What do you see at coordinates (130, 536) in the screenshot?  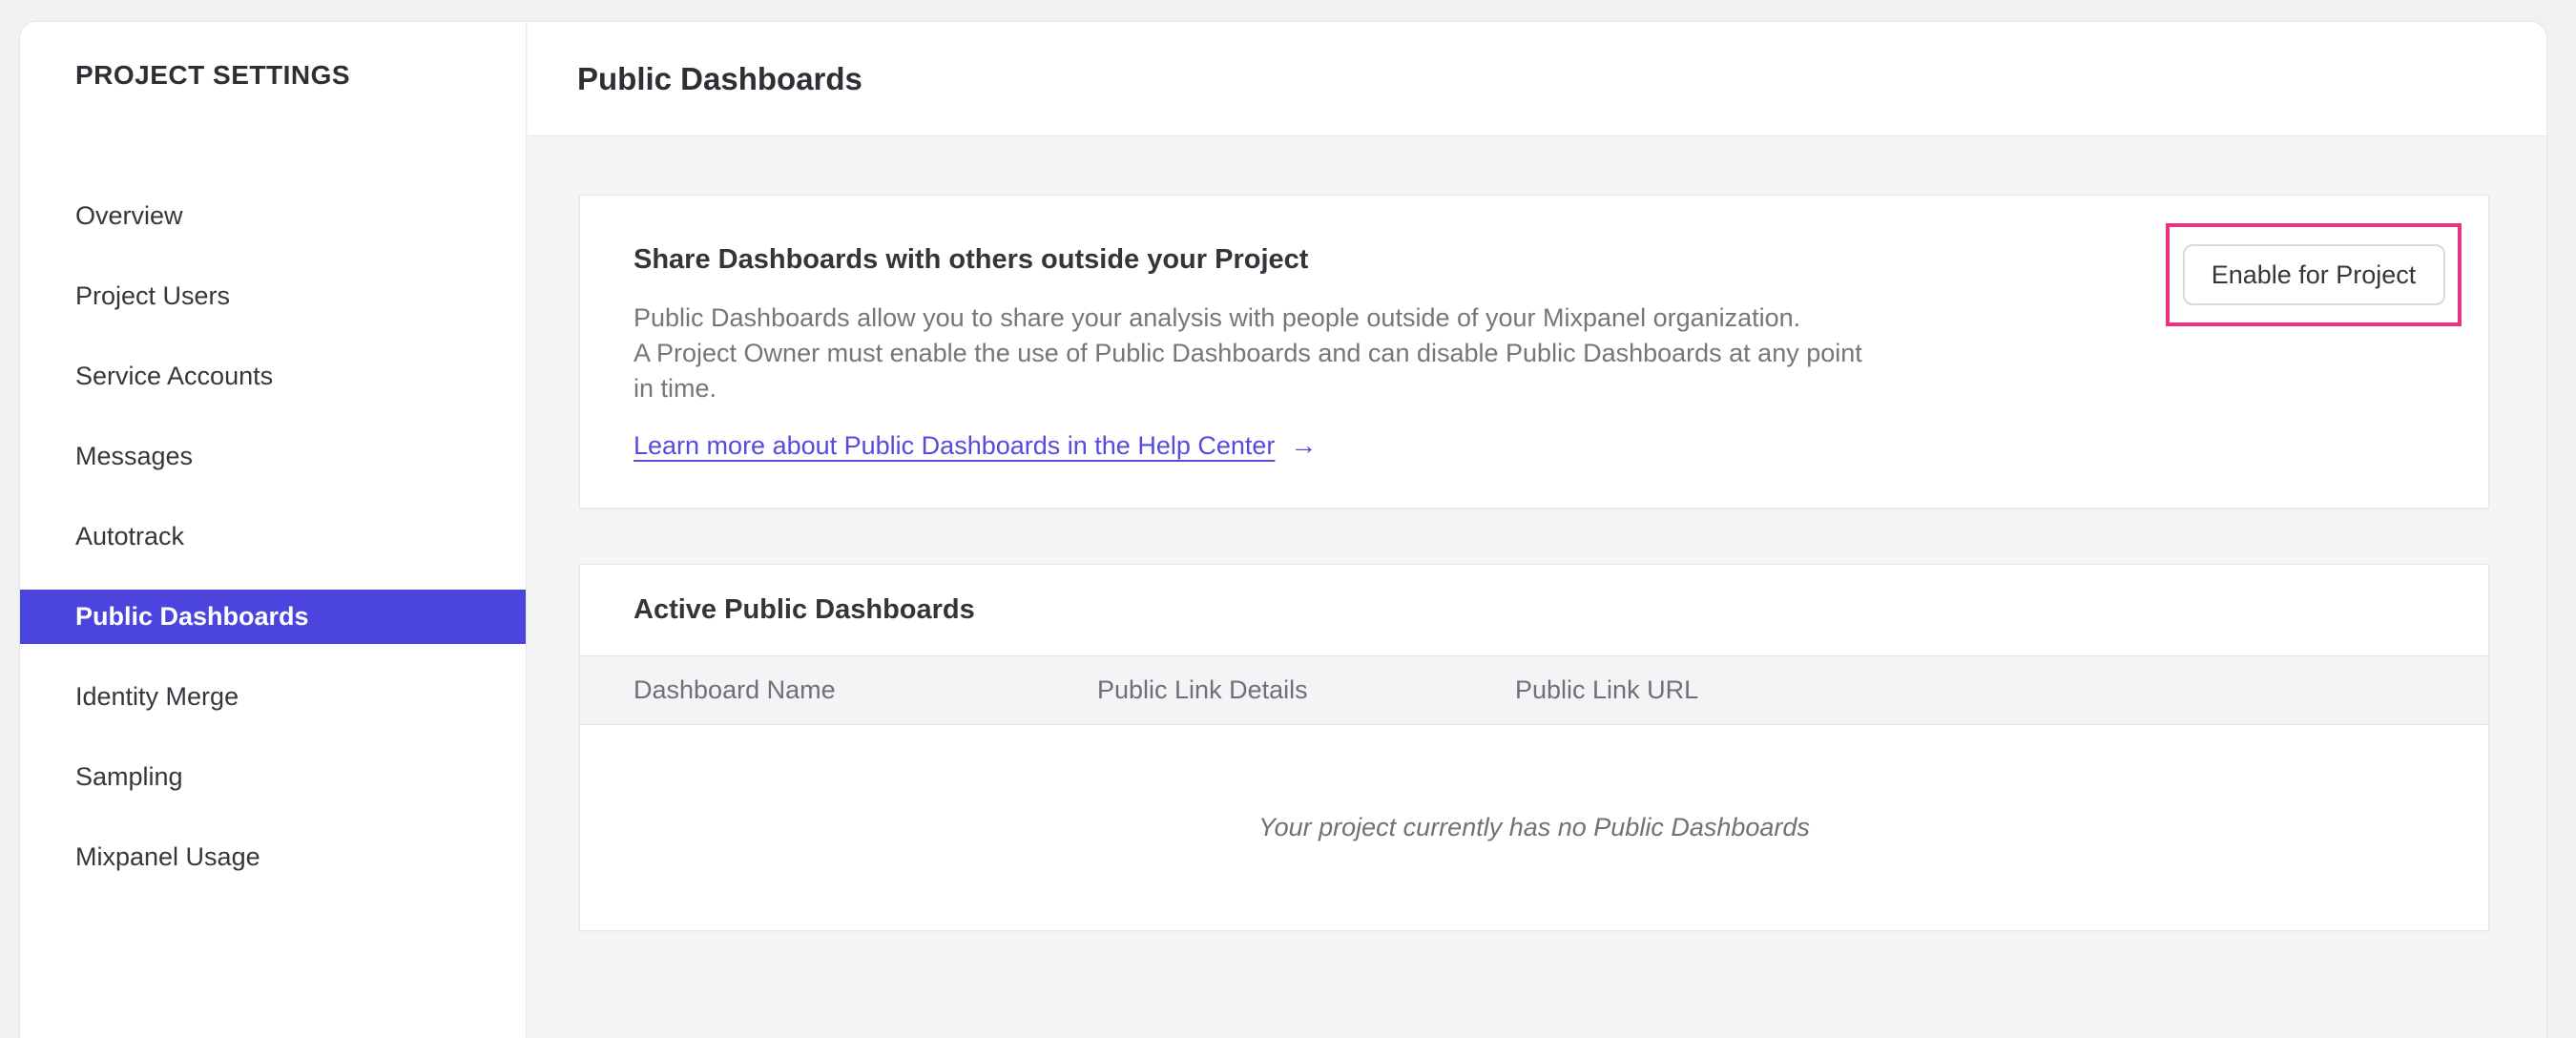 I see `sidebar-item-label: Autotrack` at bounding box center [130, 536].